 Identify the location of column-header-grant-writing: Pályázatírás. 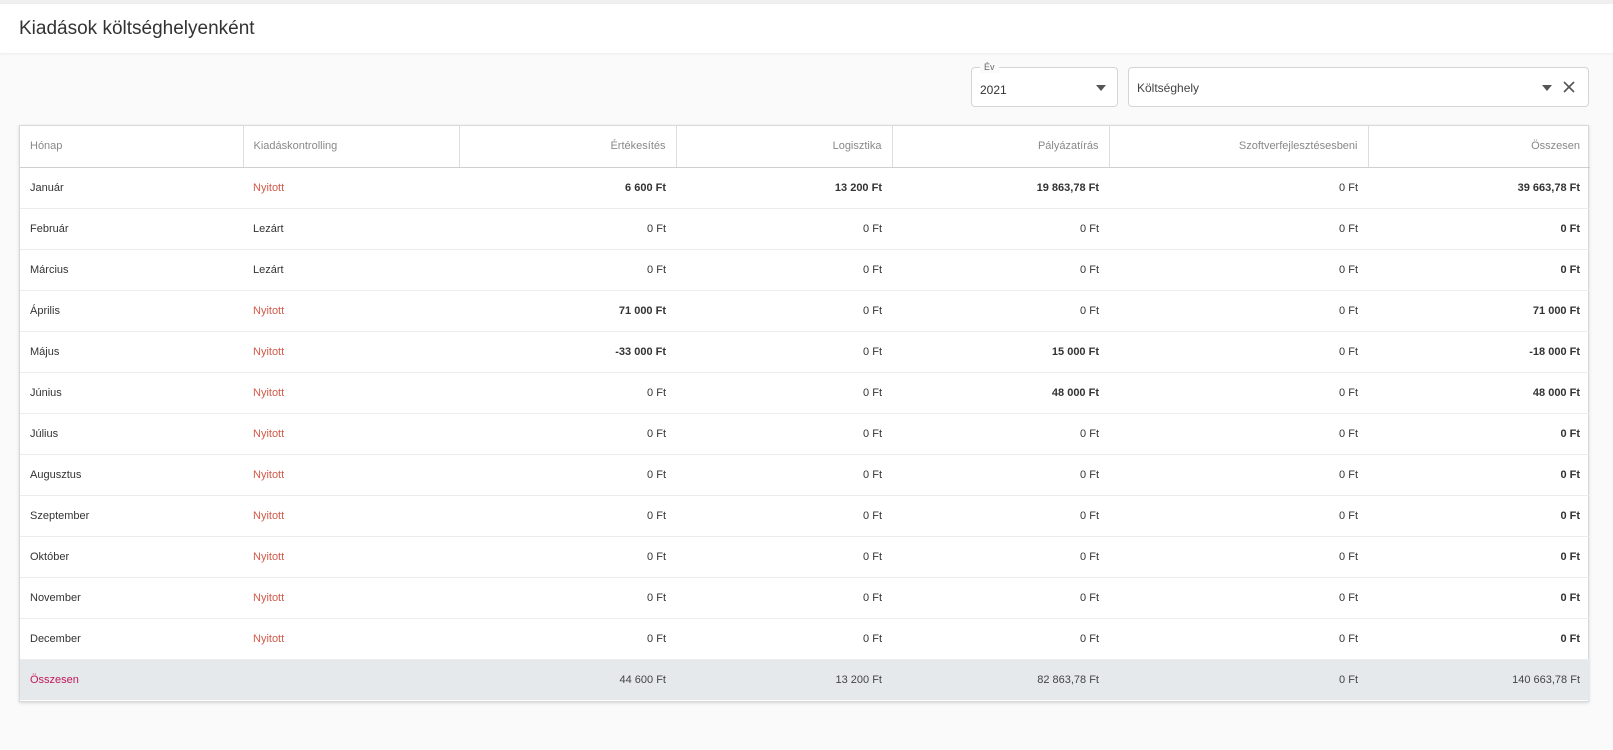
(1001, 147).